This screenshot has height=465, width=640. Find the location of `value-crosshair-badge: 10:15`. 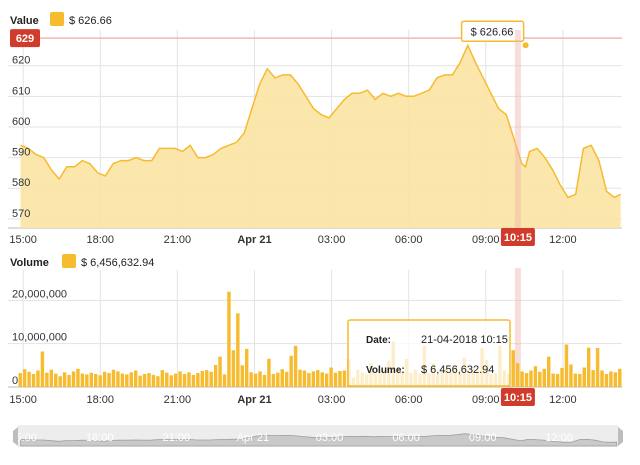

value-crosshair-badge: 10:15 is located at coordinates (517, 237).